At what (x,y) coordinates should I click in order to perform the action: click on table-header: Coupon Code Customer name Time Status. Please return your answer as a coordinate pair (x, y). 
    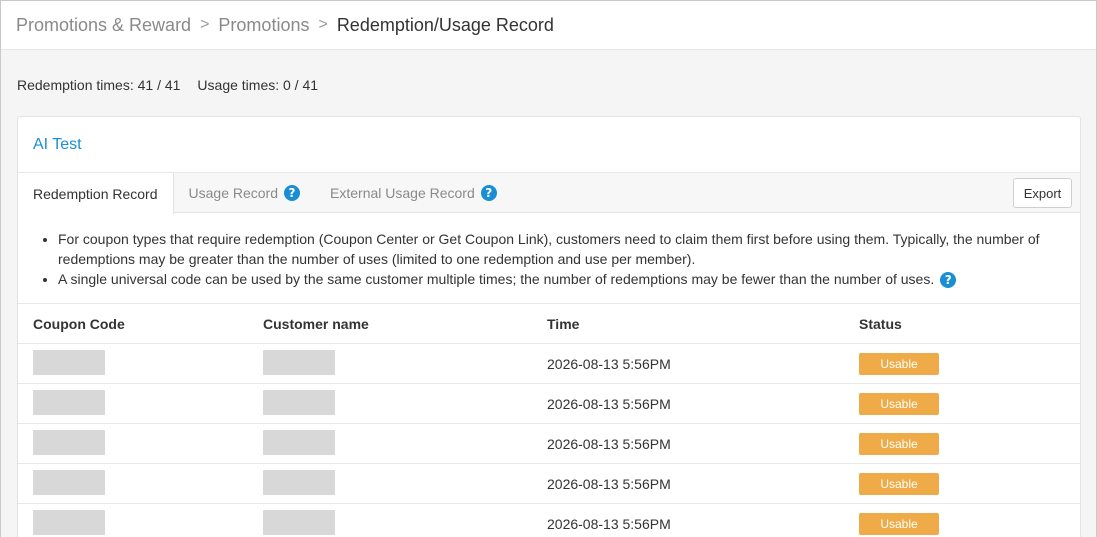
    Looking at the image, I should click on (549, 324).